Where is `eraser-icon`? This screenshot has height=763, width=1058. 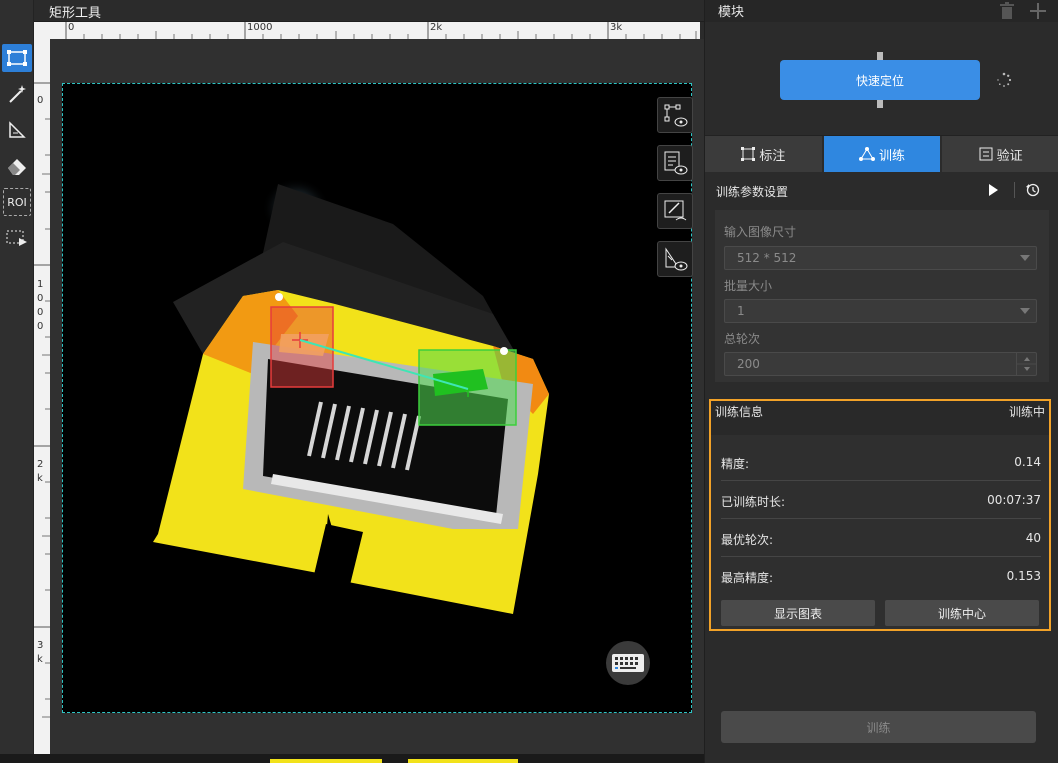
eraser-icon is located at coordinates (17, 167).